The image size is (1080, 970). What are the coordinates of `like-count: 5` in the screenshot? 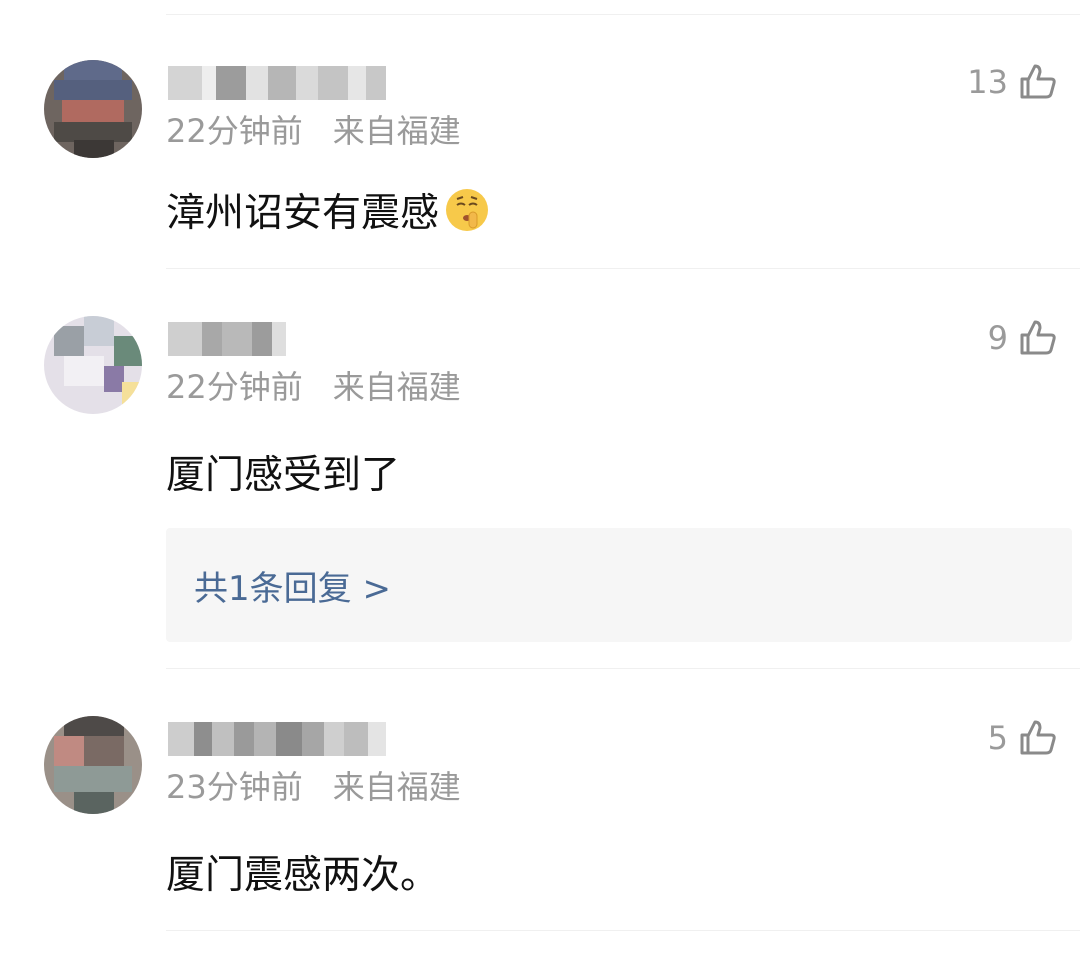 It's located at (997, 738).